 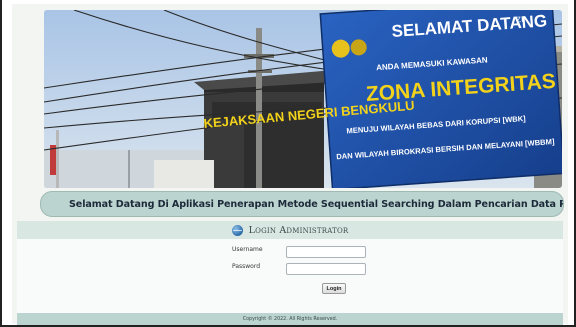 What do you see at coordinates (247, 249) in the screenshot?
I see `username-label: Username` at bounding box center [247, 249].